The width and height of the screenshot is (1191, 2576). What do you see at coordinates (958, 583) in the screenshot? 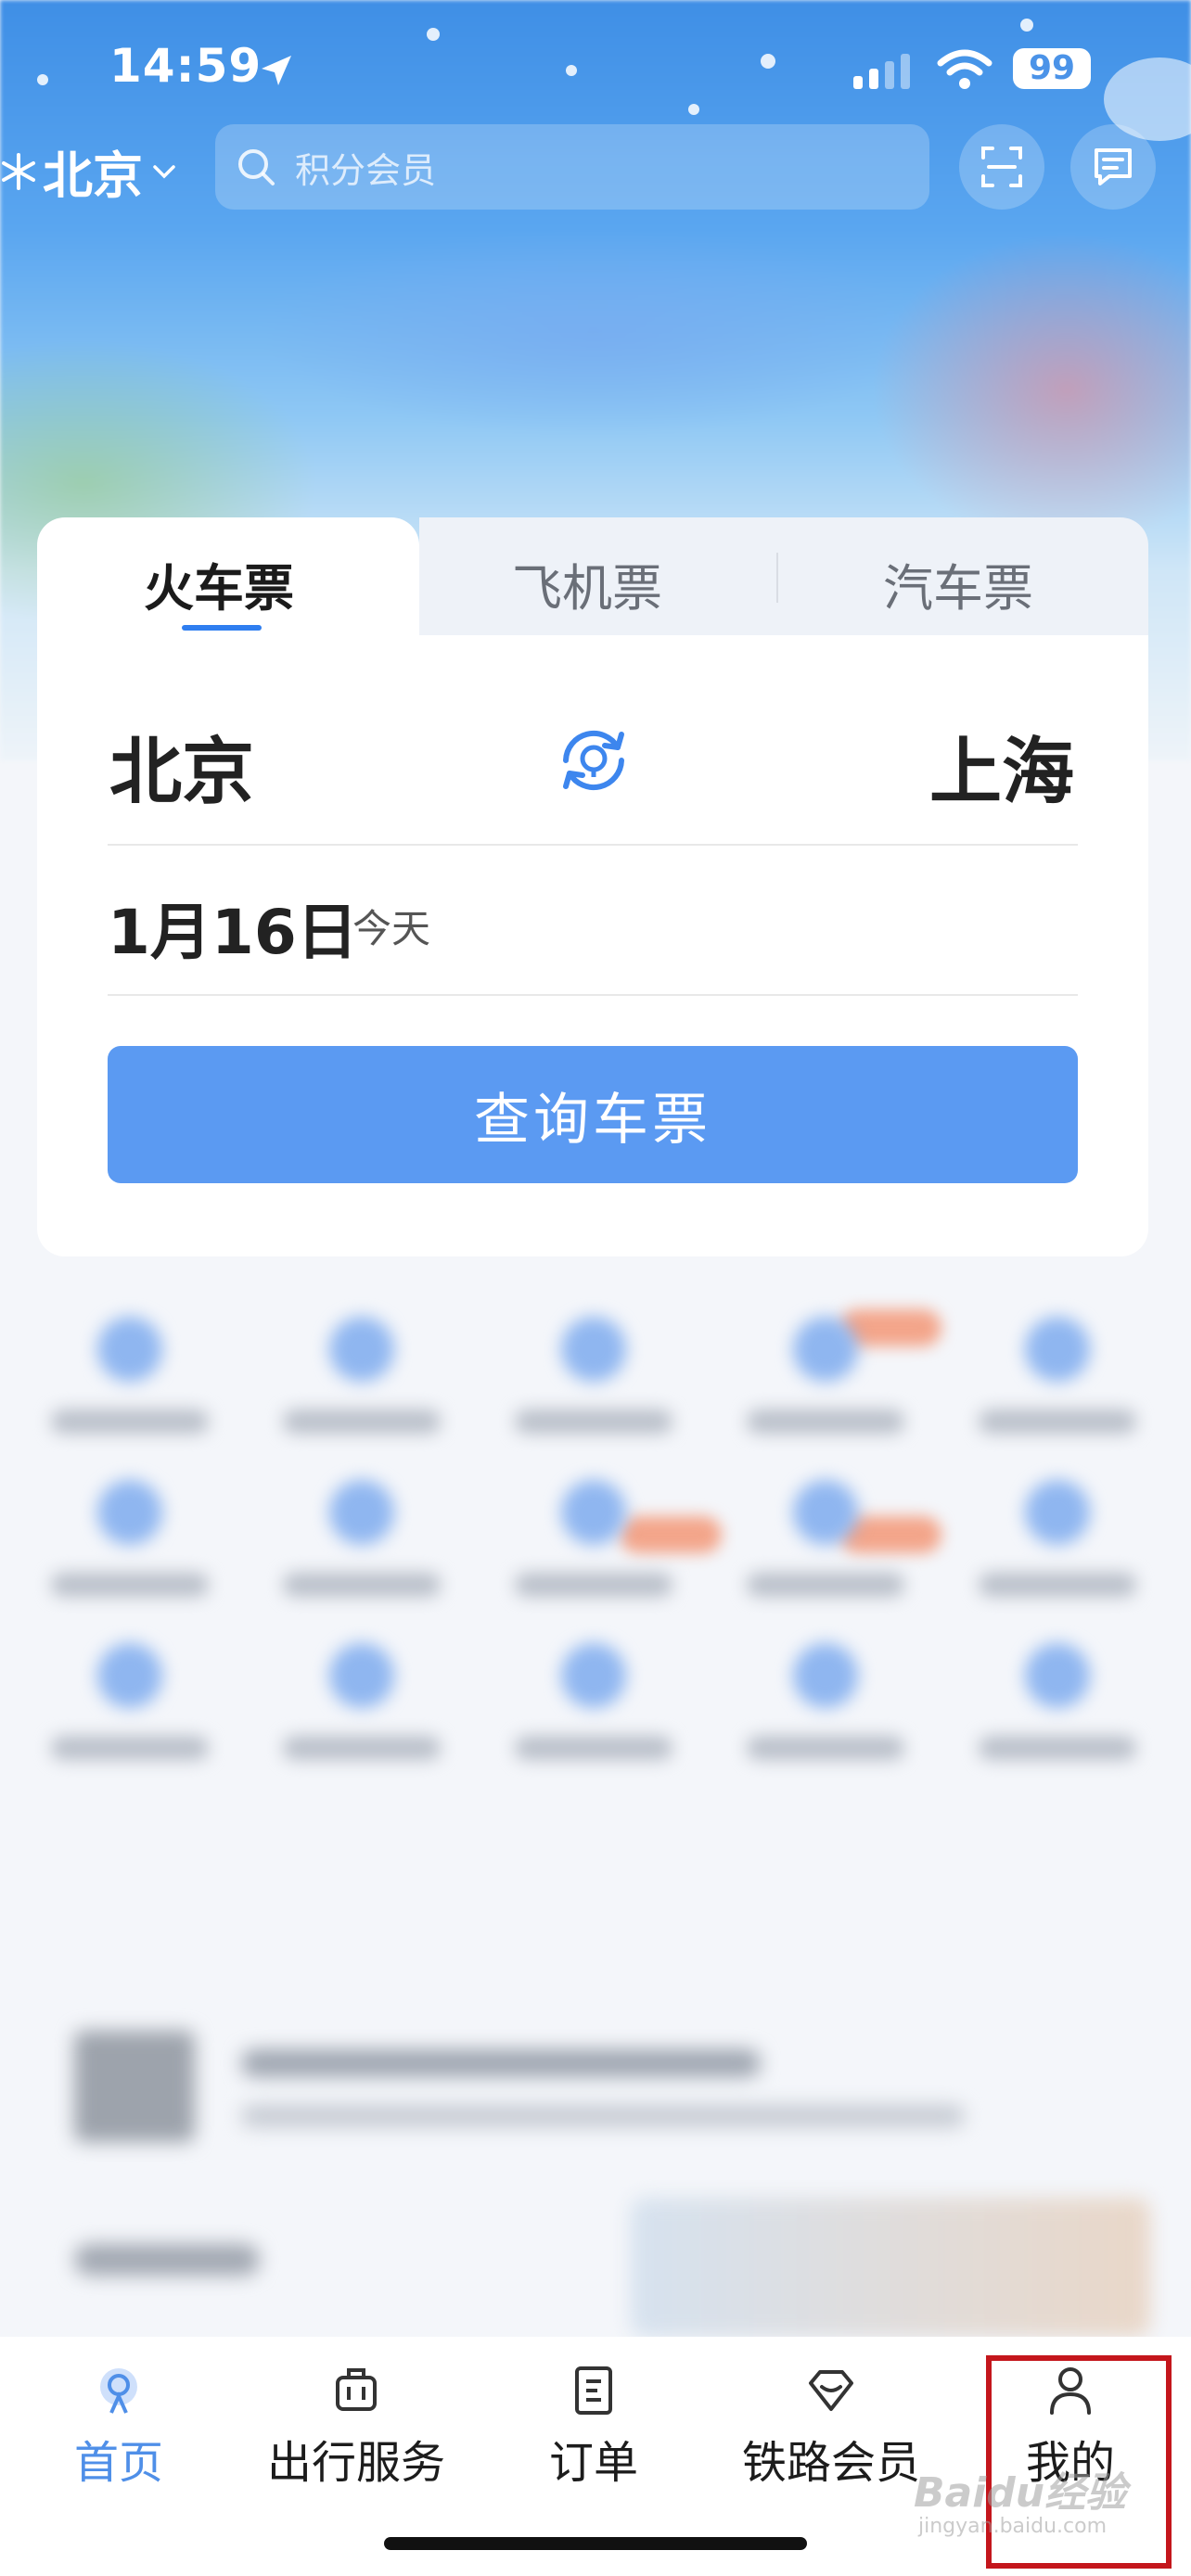
I see `tab-bus-tickets: 汽车票` at bounding box center [958, 583].